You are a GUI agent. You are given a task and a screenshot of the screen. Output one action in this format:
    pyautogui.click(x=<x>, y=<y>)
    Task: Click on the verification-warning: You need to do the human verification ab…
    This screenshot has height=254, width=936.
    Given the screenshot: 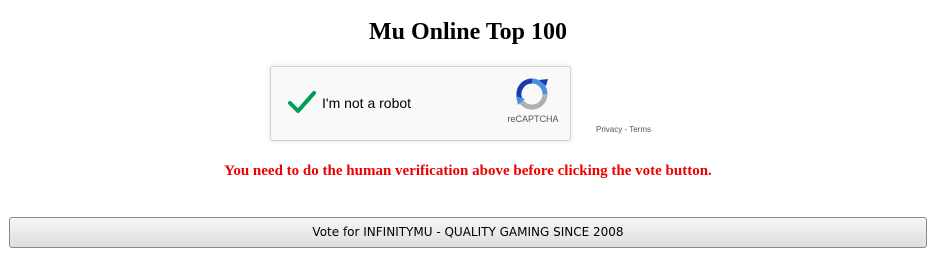 What is the action you would take?
    pyautogui.click(x=468, y=171)
    